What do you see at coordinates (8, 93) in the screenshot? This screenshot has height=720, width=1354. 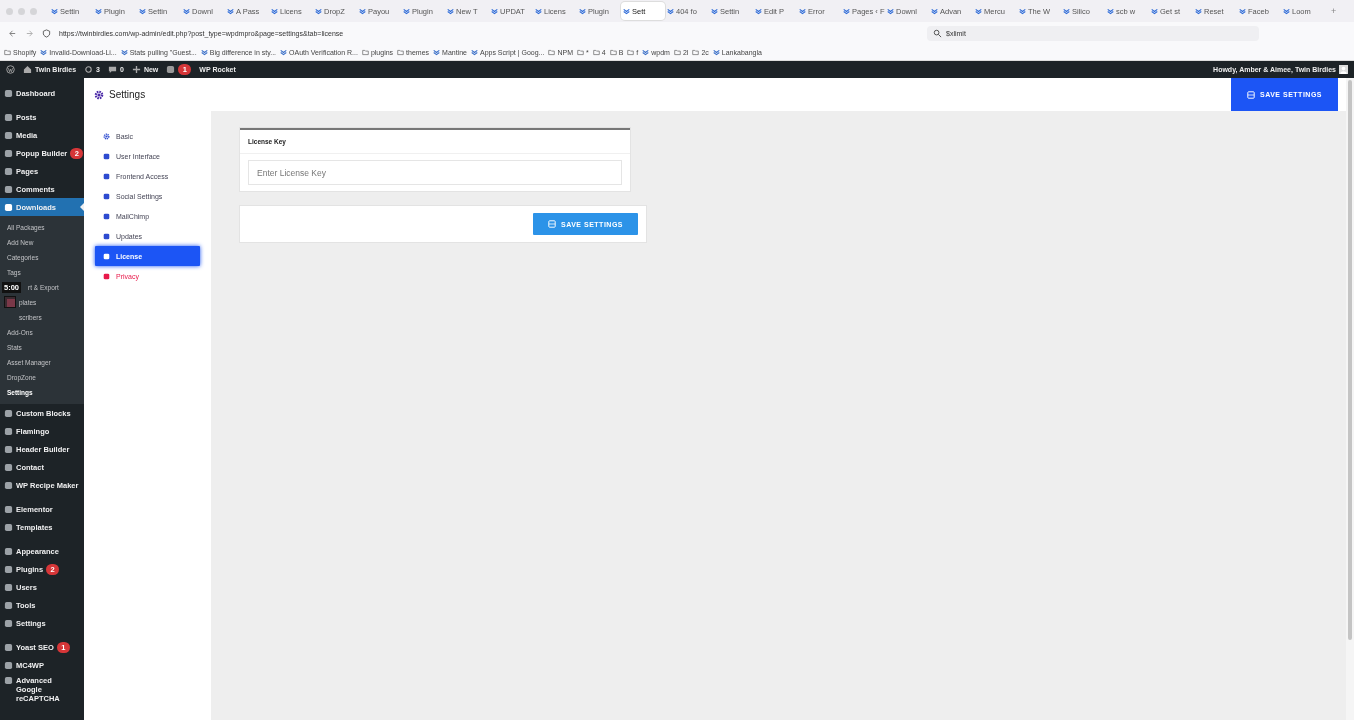 I see `menu-icon` at bounding box center [8, 93].